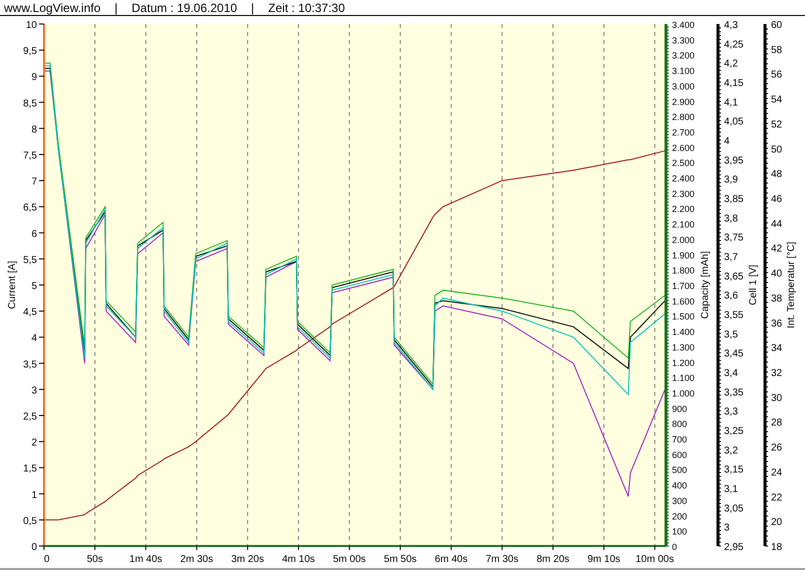 The width and height of the screenshot is (805, 570). What do you see at coordinates (680, 470) in the screenshot?
I see `axis-tick-label: 500` at bounding box center [680, 470].